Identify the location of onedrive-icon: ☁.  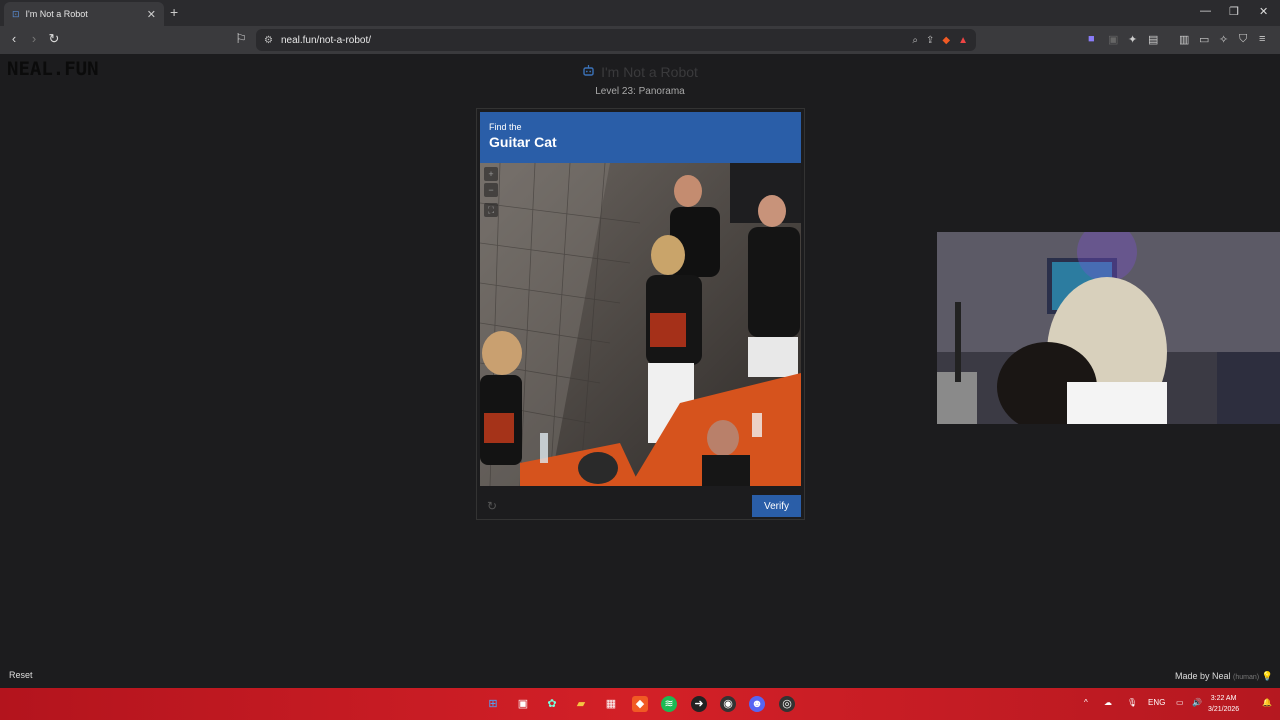
(1108, 702).